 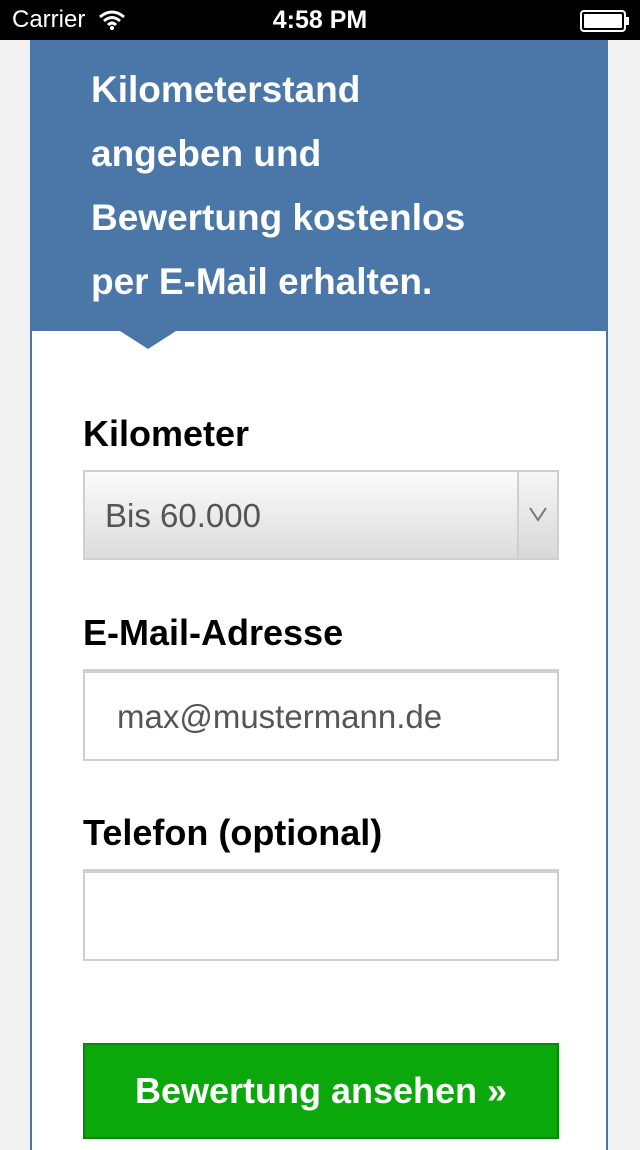 I want to click on kilometer-label: Kilometer, so click(x=166, y=433).